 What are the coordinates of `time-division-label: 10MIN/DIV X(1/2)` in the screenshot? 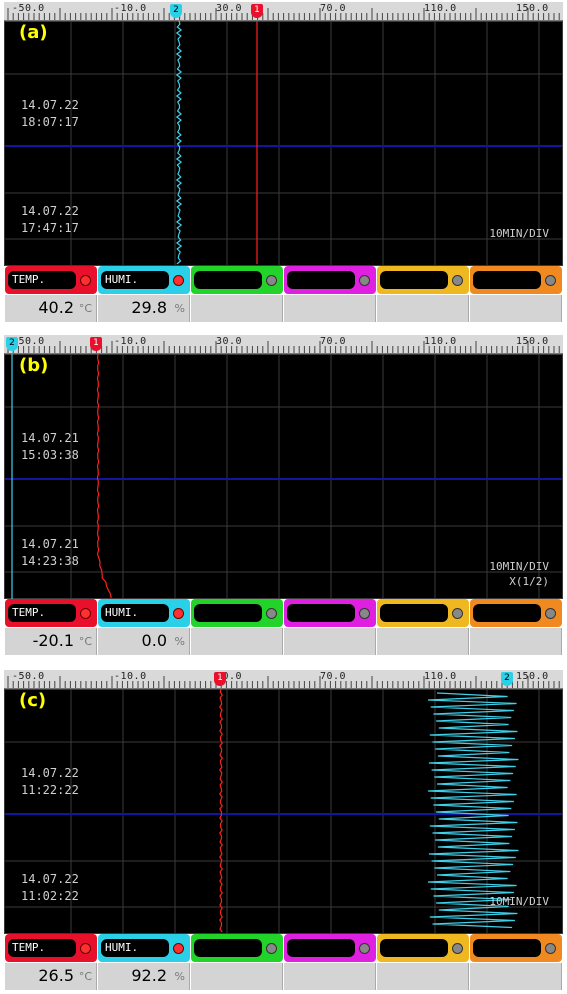 It's located at (519, 574).